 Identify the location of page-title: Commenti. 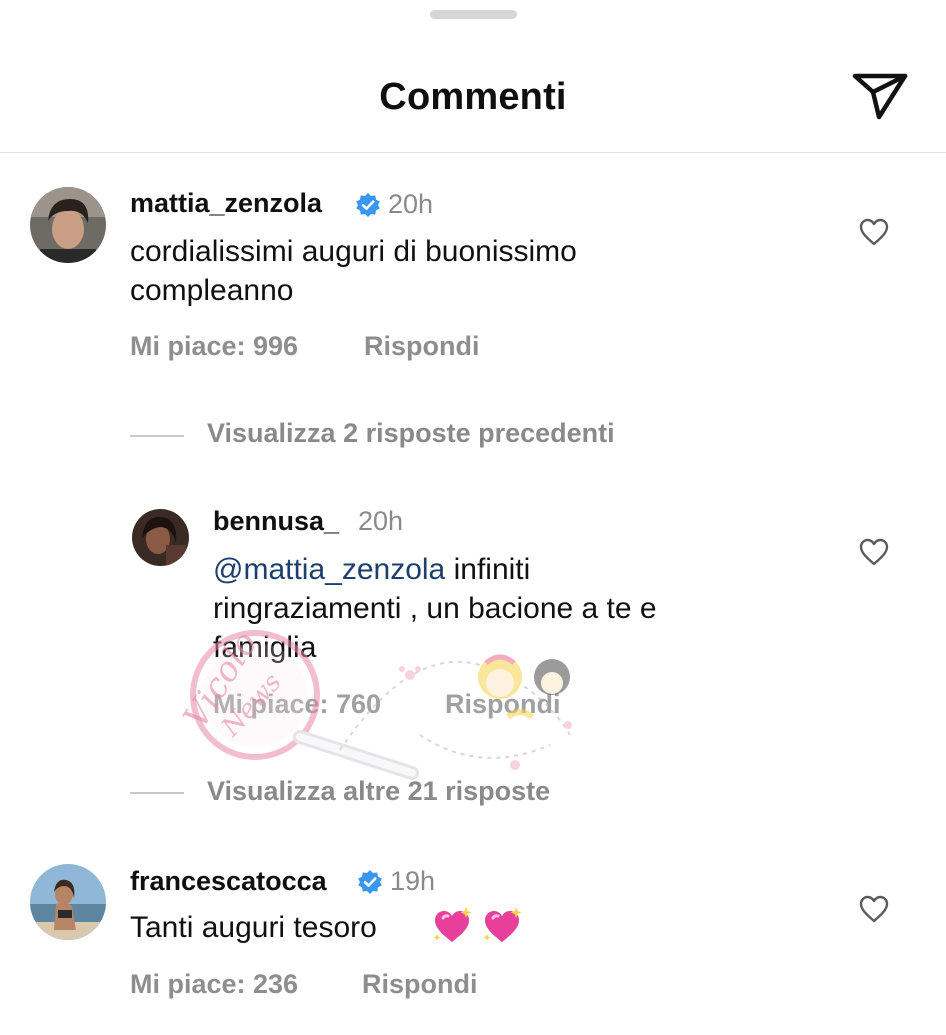
(473, 97).